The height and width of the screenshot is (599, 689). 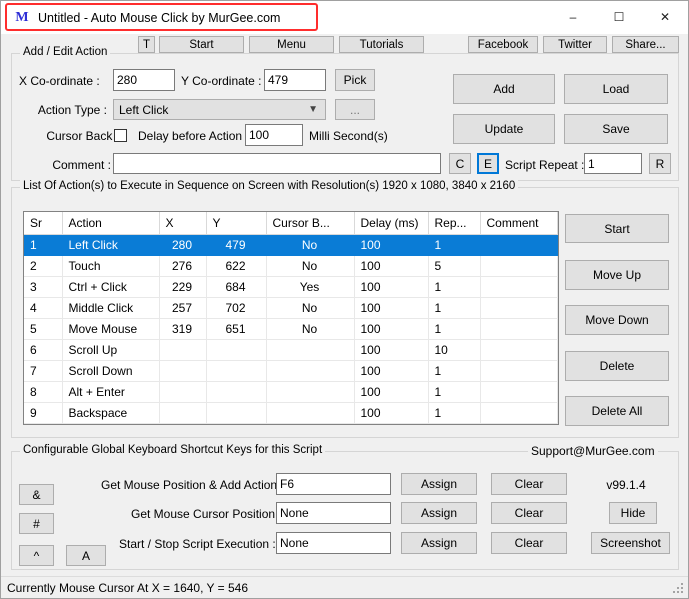 What do you see at coordinates (679, 589) in the screenshot?
I see `resize-grip-icon` at bounding box center [679, 589].